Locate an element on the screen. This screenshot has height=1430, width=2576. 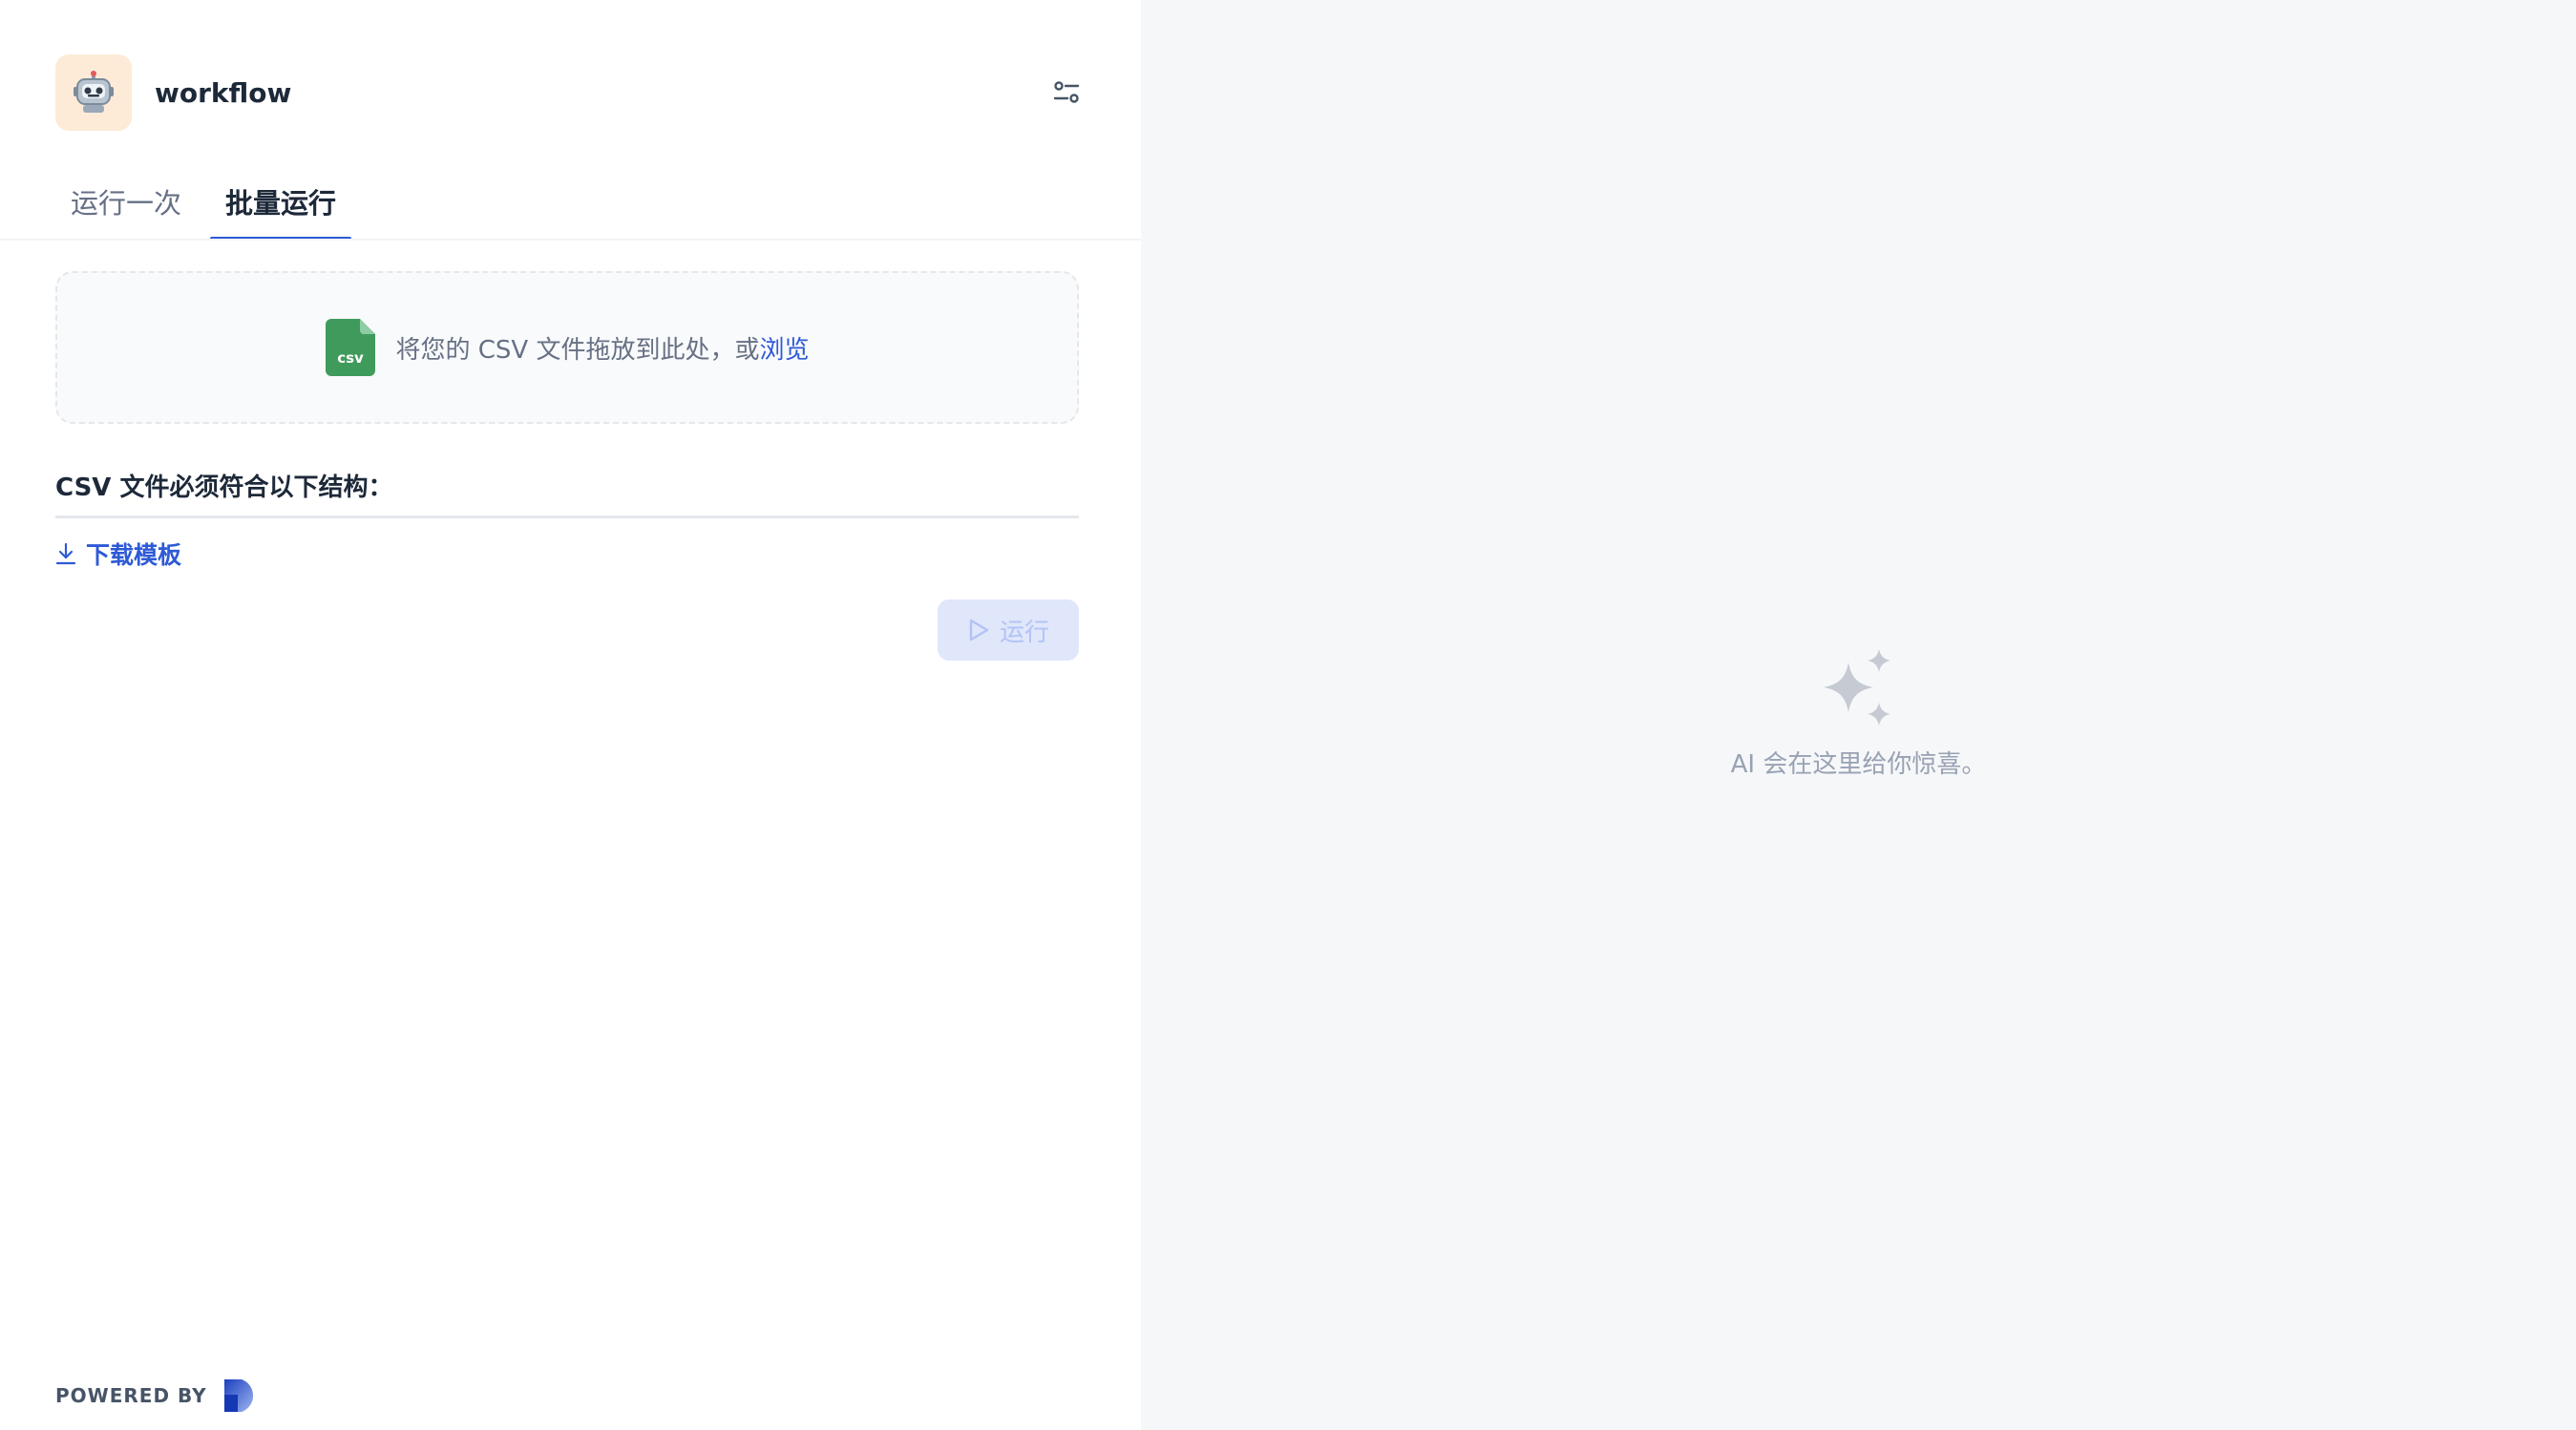
settings-button is located at coordinates (1066, 93).